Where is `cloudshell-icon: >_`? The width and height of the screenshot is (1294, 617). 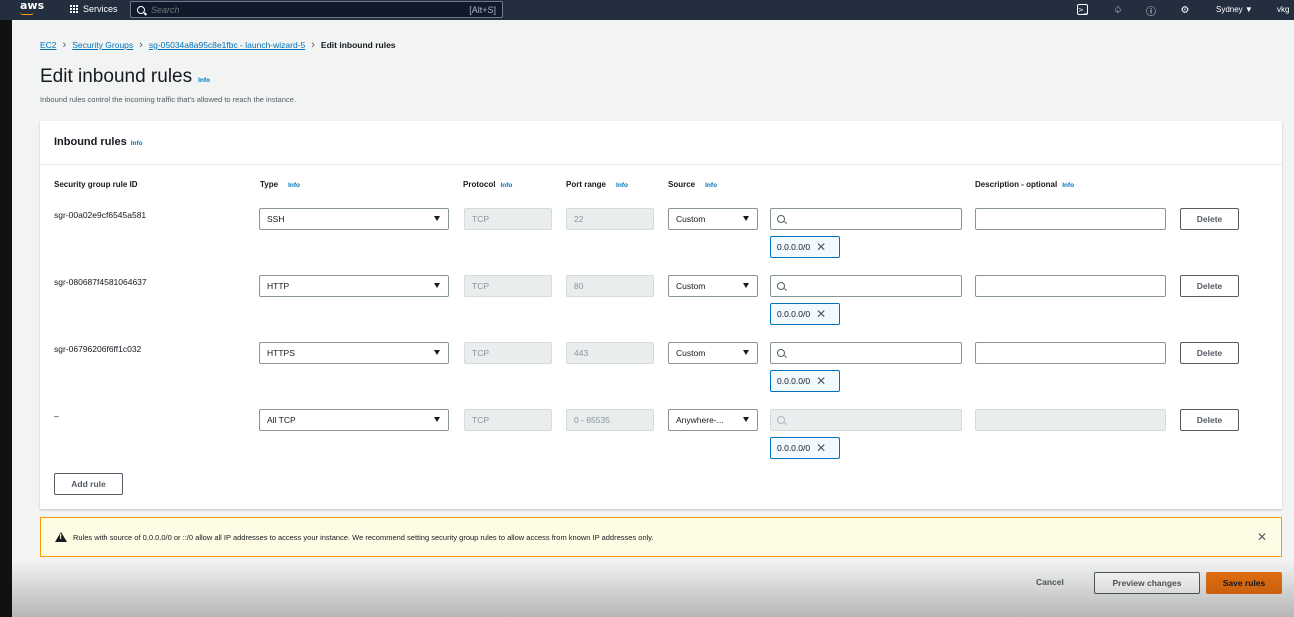
cloudshell-icon: >_ is located at coordinates (1082, 9).